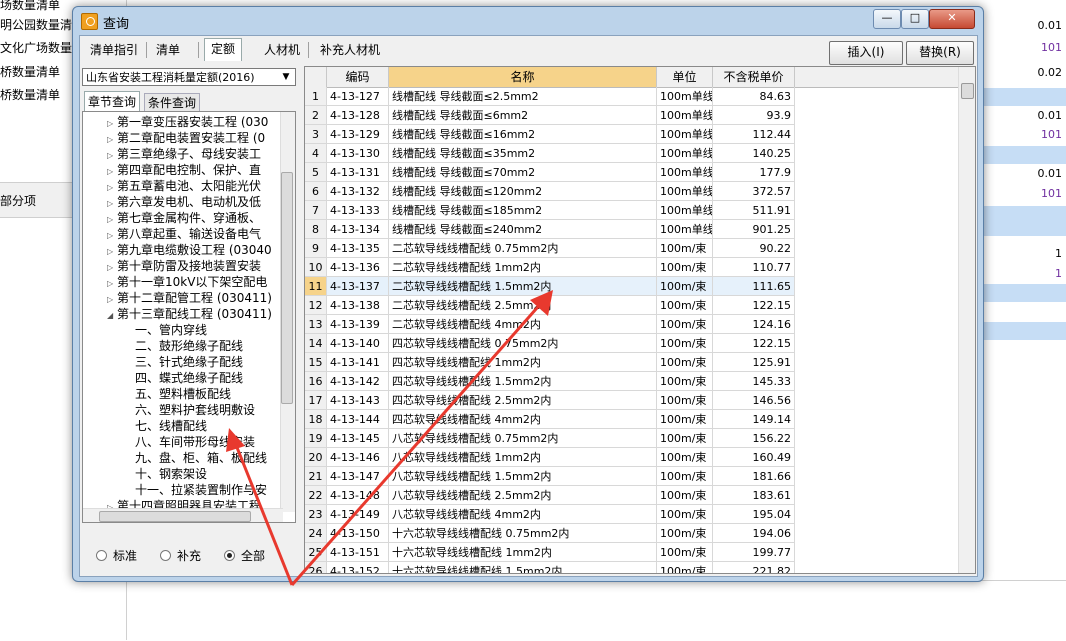 The image size is (1066, 641). I want to click on code-cell: 4-13-140, so click(358, 343).